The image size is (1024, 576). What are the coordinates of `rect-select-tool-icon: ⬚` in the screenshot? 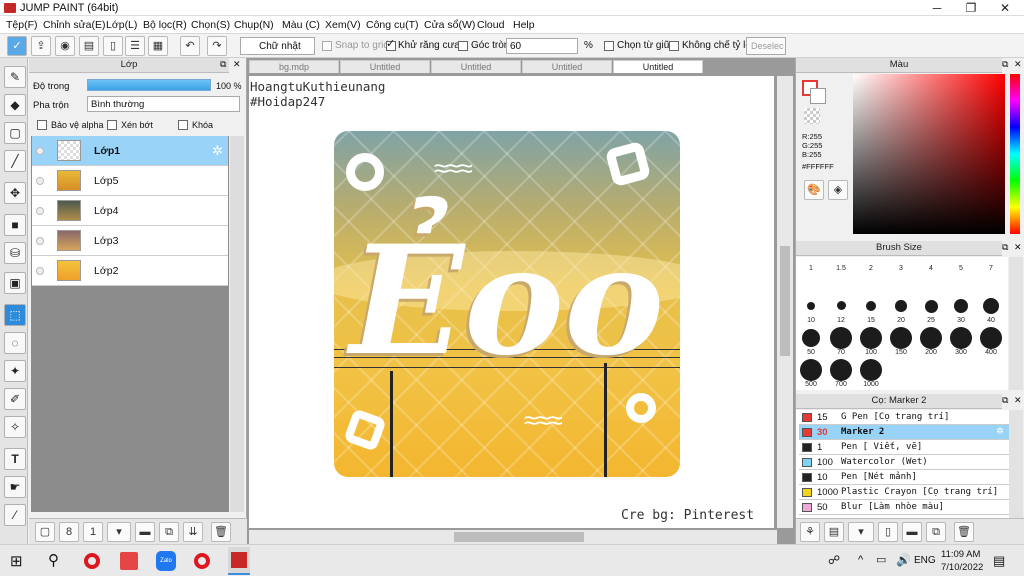 It's located at (15, 315).